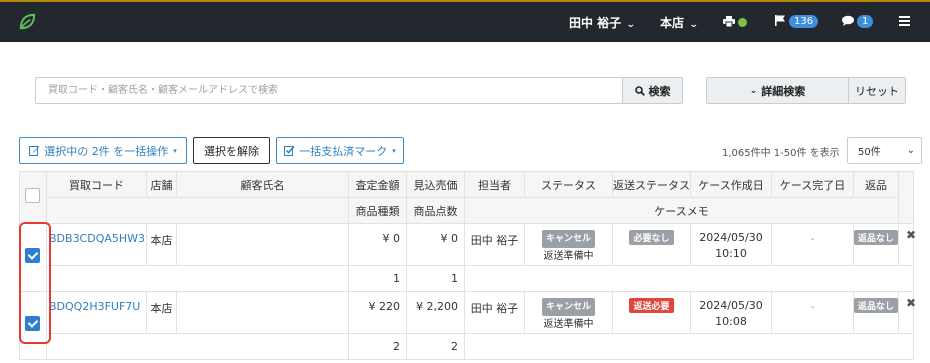 This screenshot has height=363, width=930. I want to click on select-all-checkbox, so click(32, 195).